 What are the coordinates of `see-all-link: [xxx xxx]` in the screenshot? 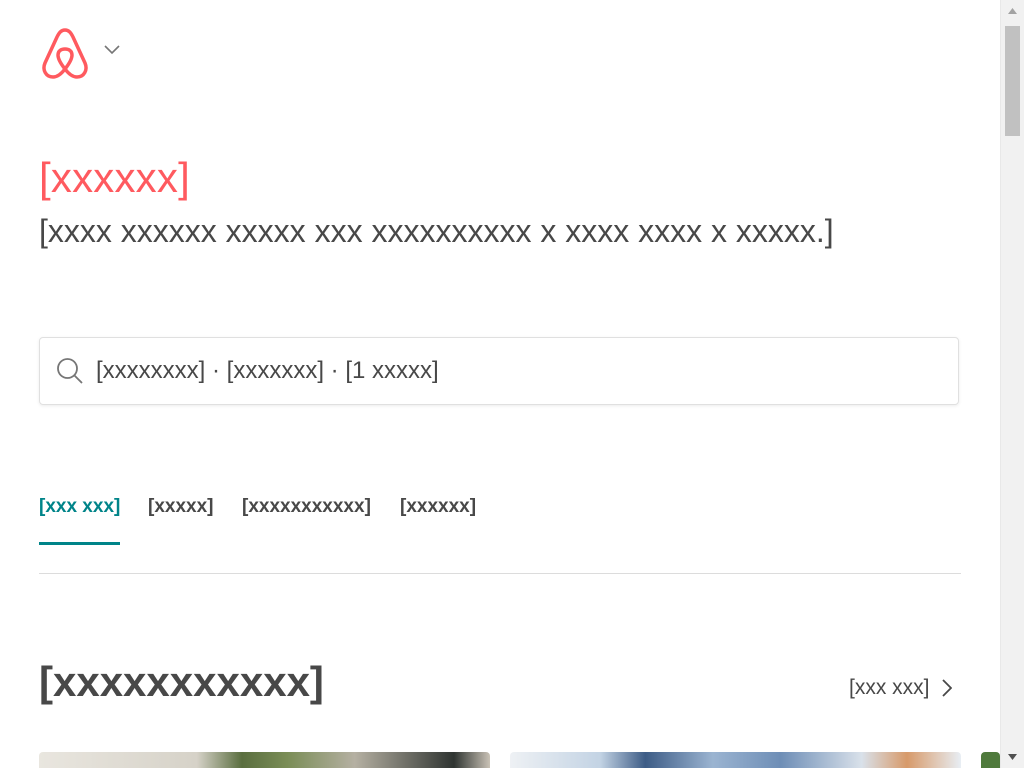 It's located at (900, 688).